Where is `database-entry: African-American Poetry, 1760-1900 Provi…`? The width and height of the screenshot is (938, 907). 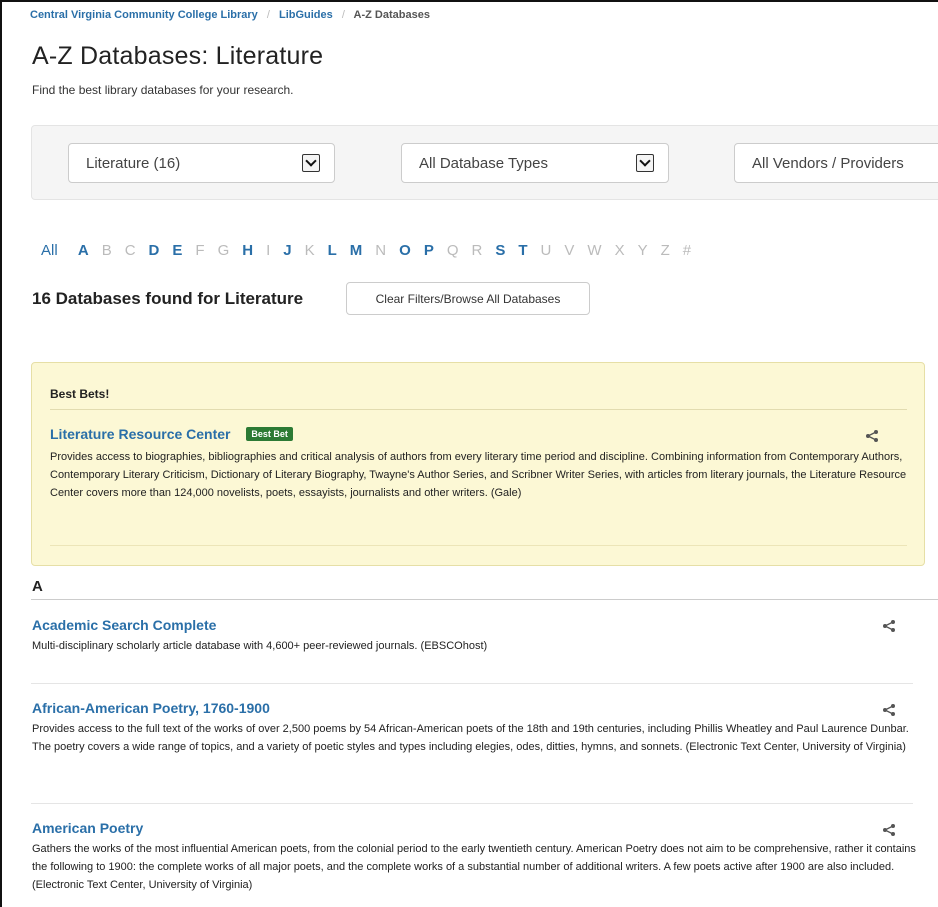 database-entry: African-American Poetry, 1760-1900 Provi… is located at coordinates (474, 728).